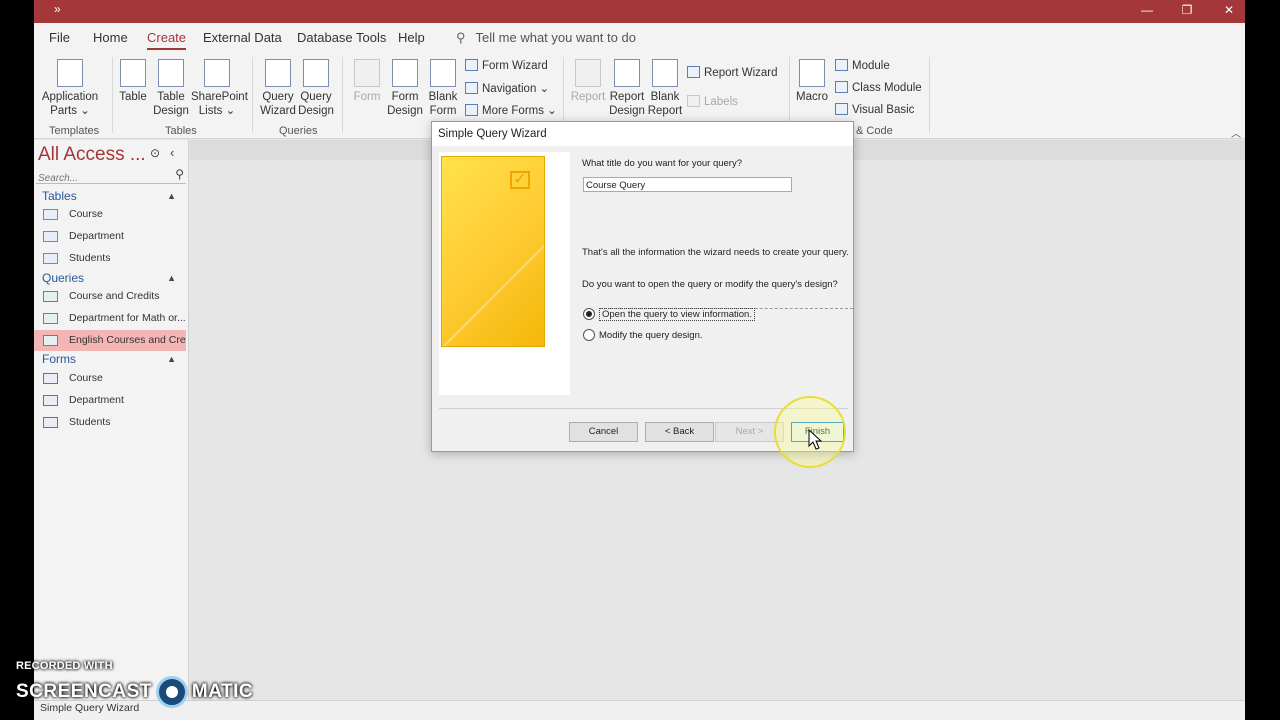  I want to click on tab-help: Help, so click(411, 37).